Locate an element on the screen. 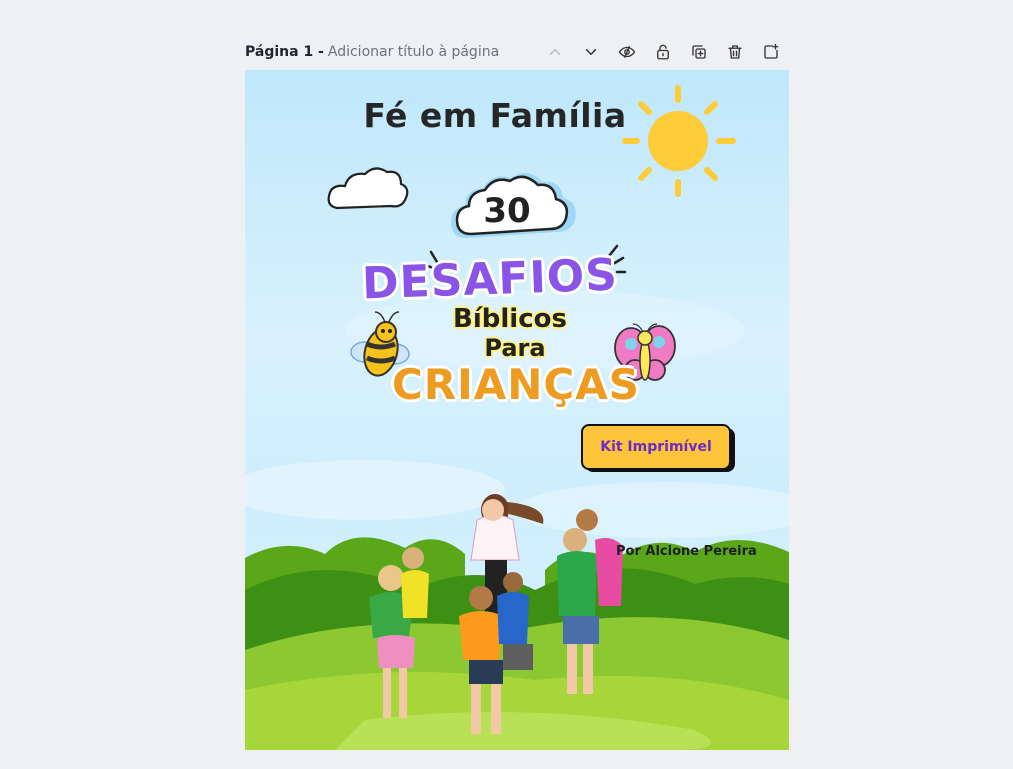 Image resolution: width=1013 pixels, height=769 pixels. page-title-input: Adicionar título à página is located at coordinates (413, 52).